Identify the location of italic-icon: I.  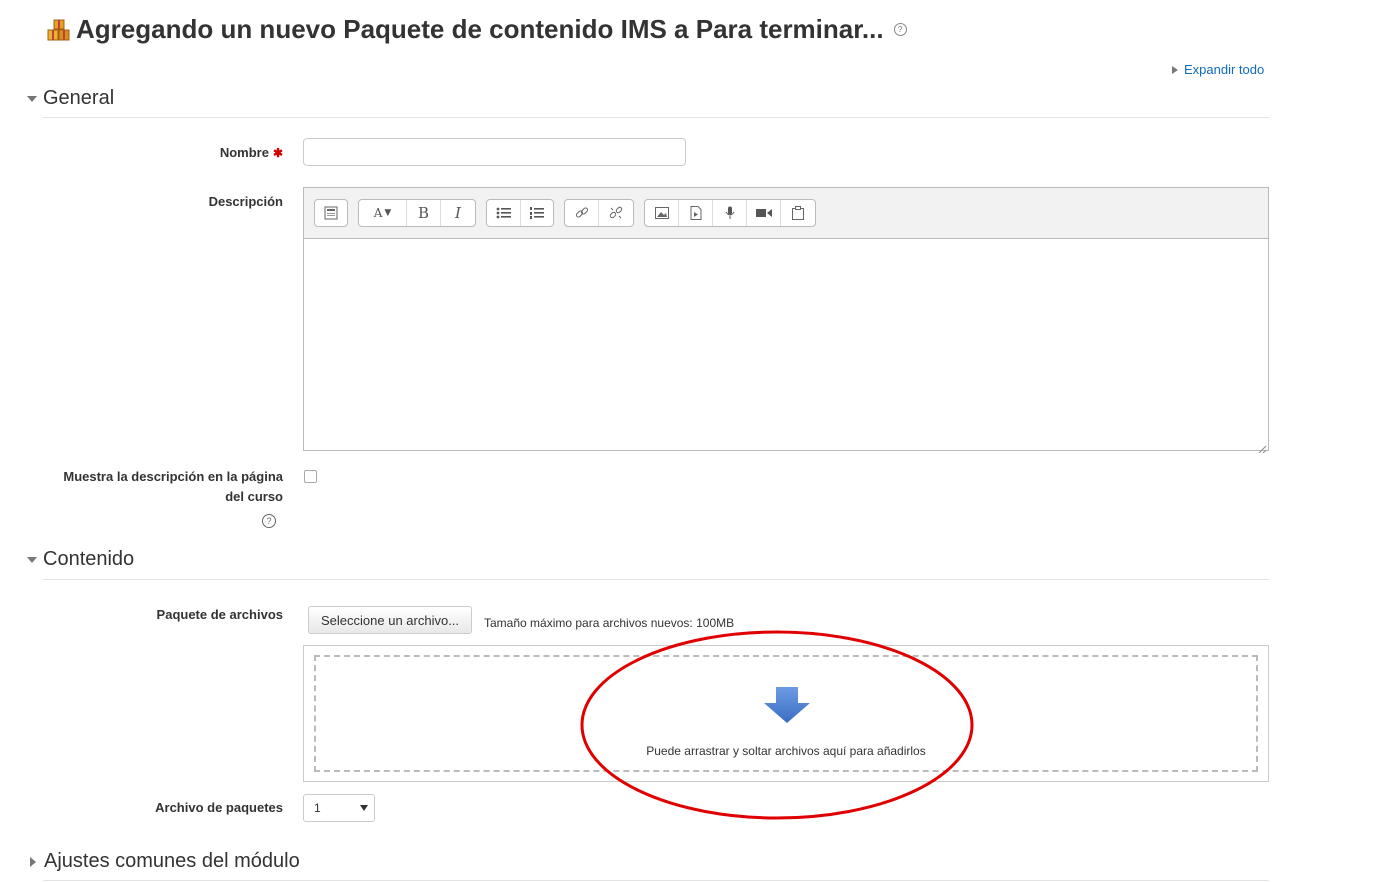
(458, 213).